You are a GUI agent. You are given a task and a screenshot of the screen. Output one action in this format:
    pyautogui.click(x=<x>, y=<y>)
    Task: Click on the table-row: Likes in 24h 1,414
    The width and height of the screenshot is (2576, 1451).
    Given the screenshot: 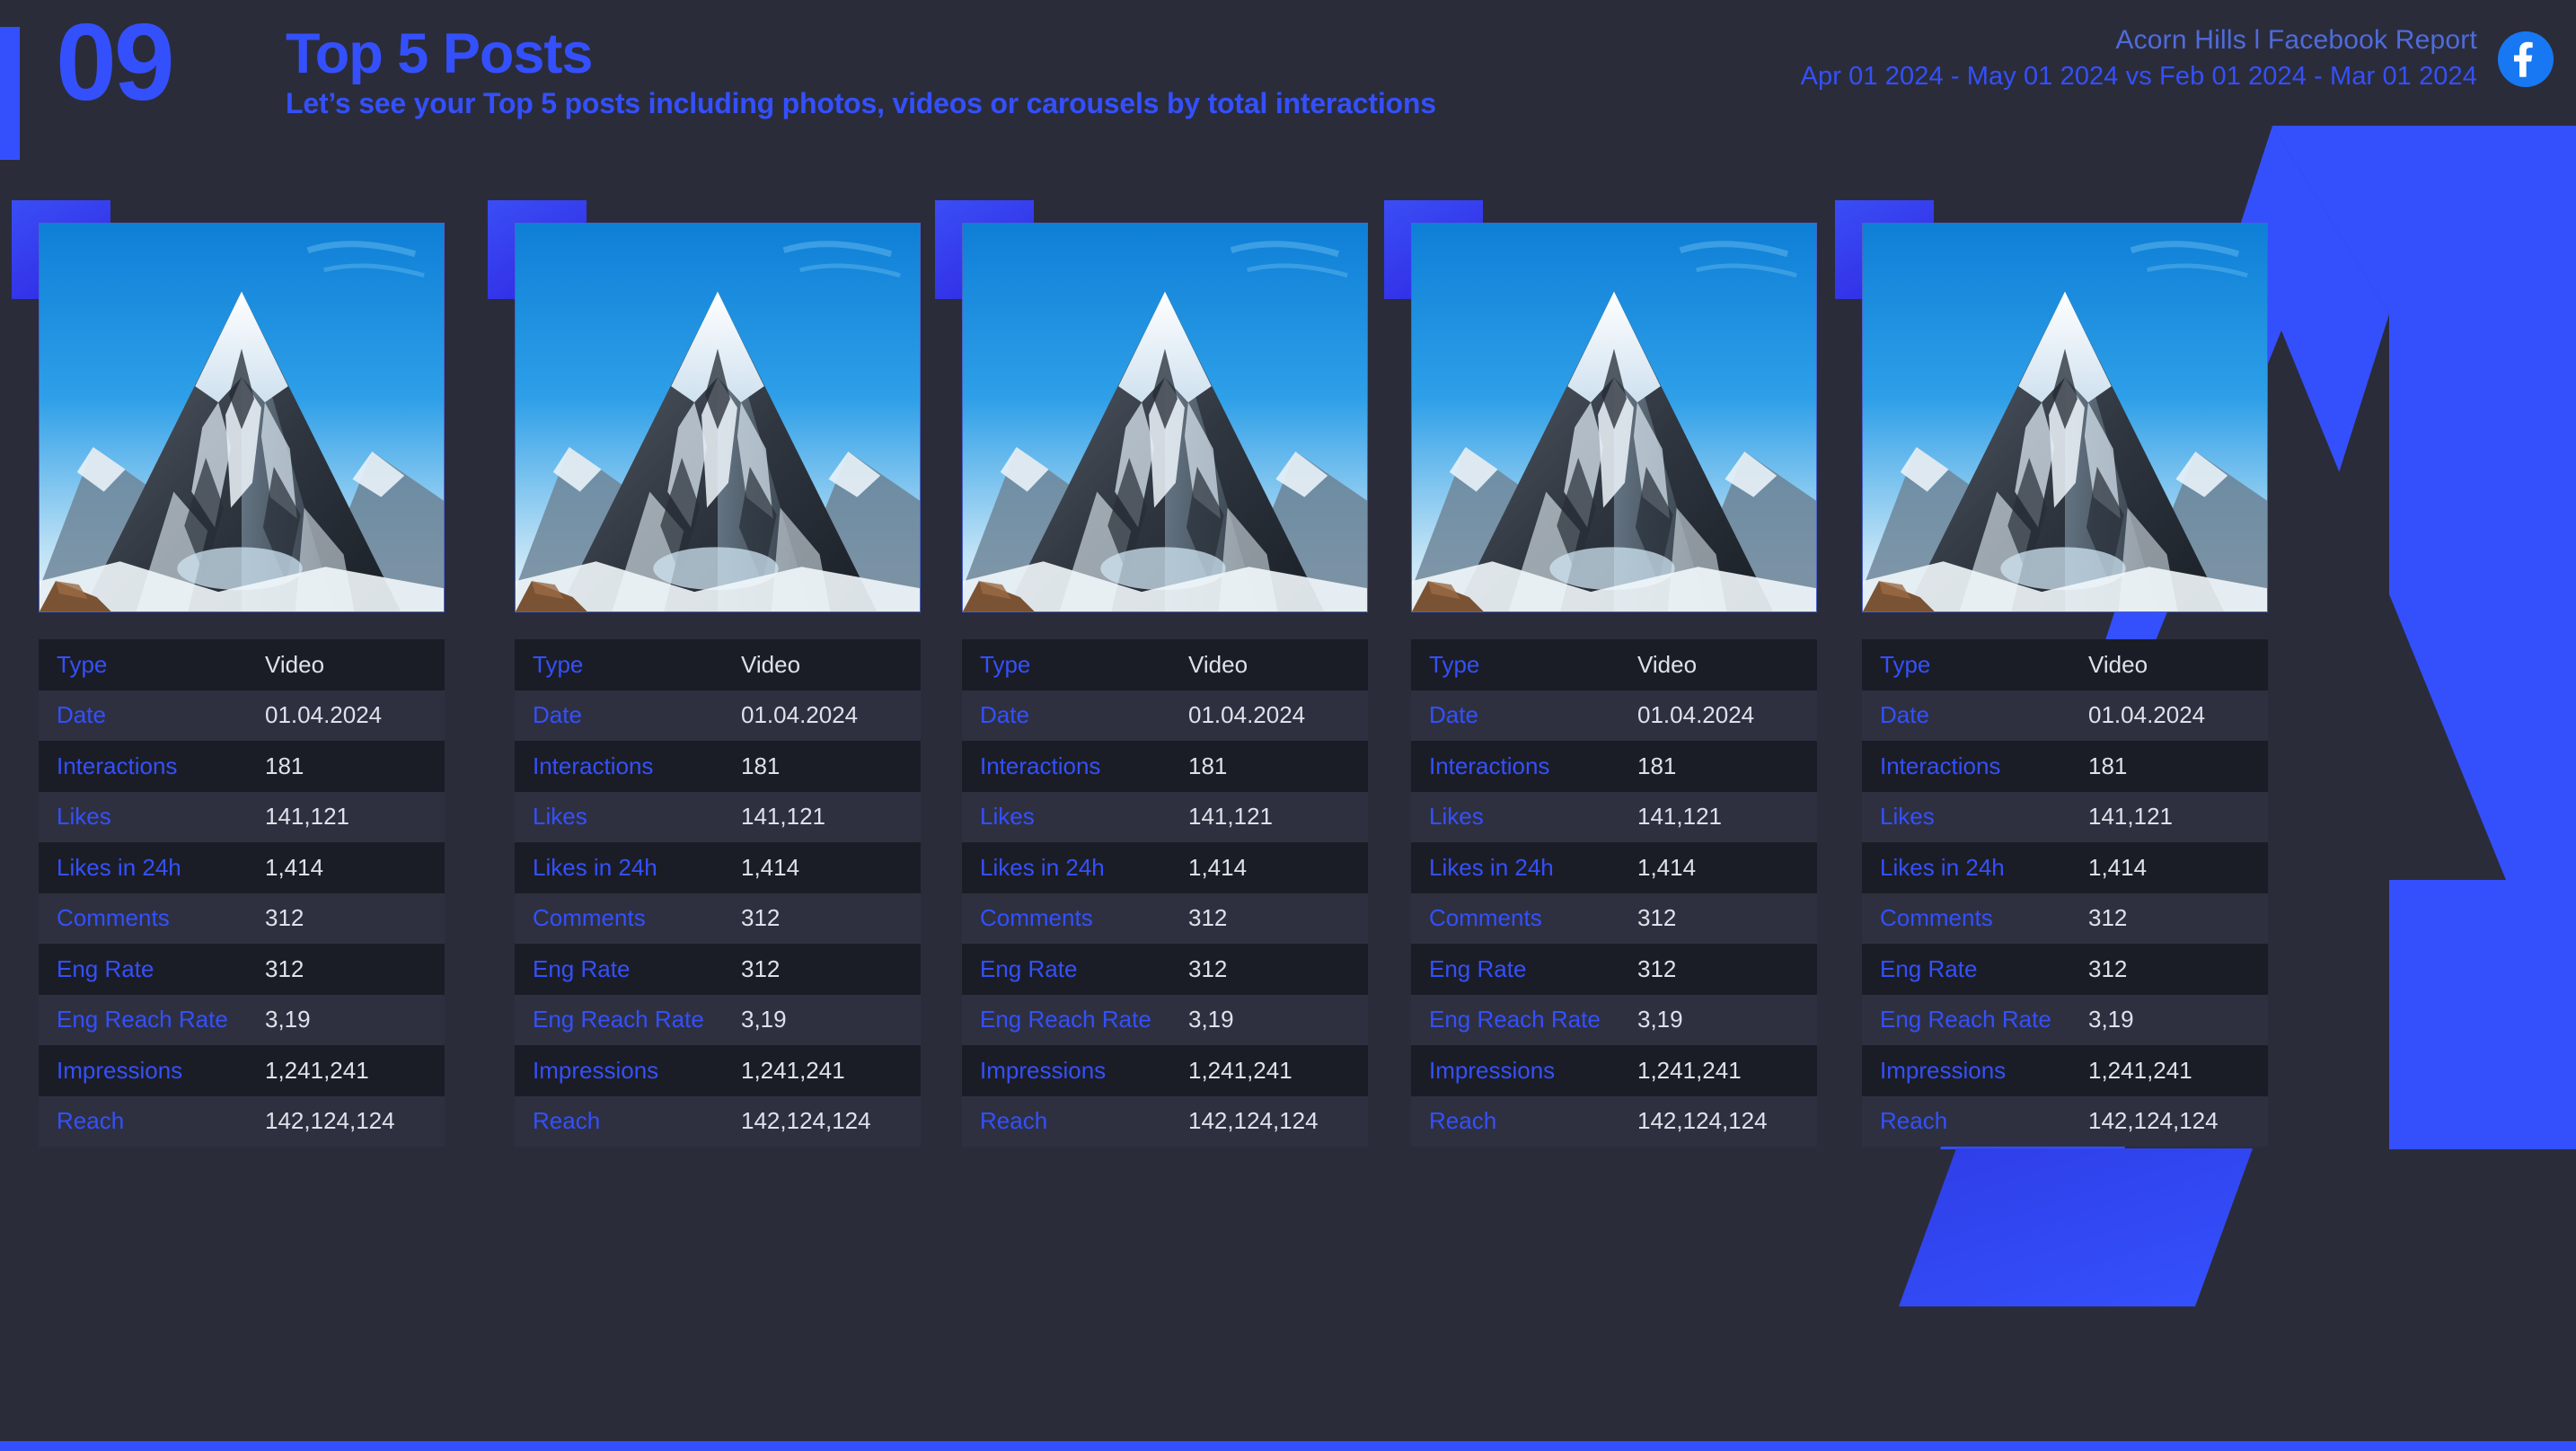 What is the action you would take?
    pyautogui.click(x=242, y=867)
    